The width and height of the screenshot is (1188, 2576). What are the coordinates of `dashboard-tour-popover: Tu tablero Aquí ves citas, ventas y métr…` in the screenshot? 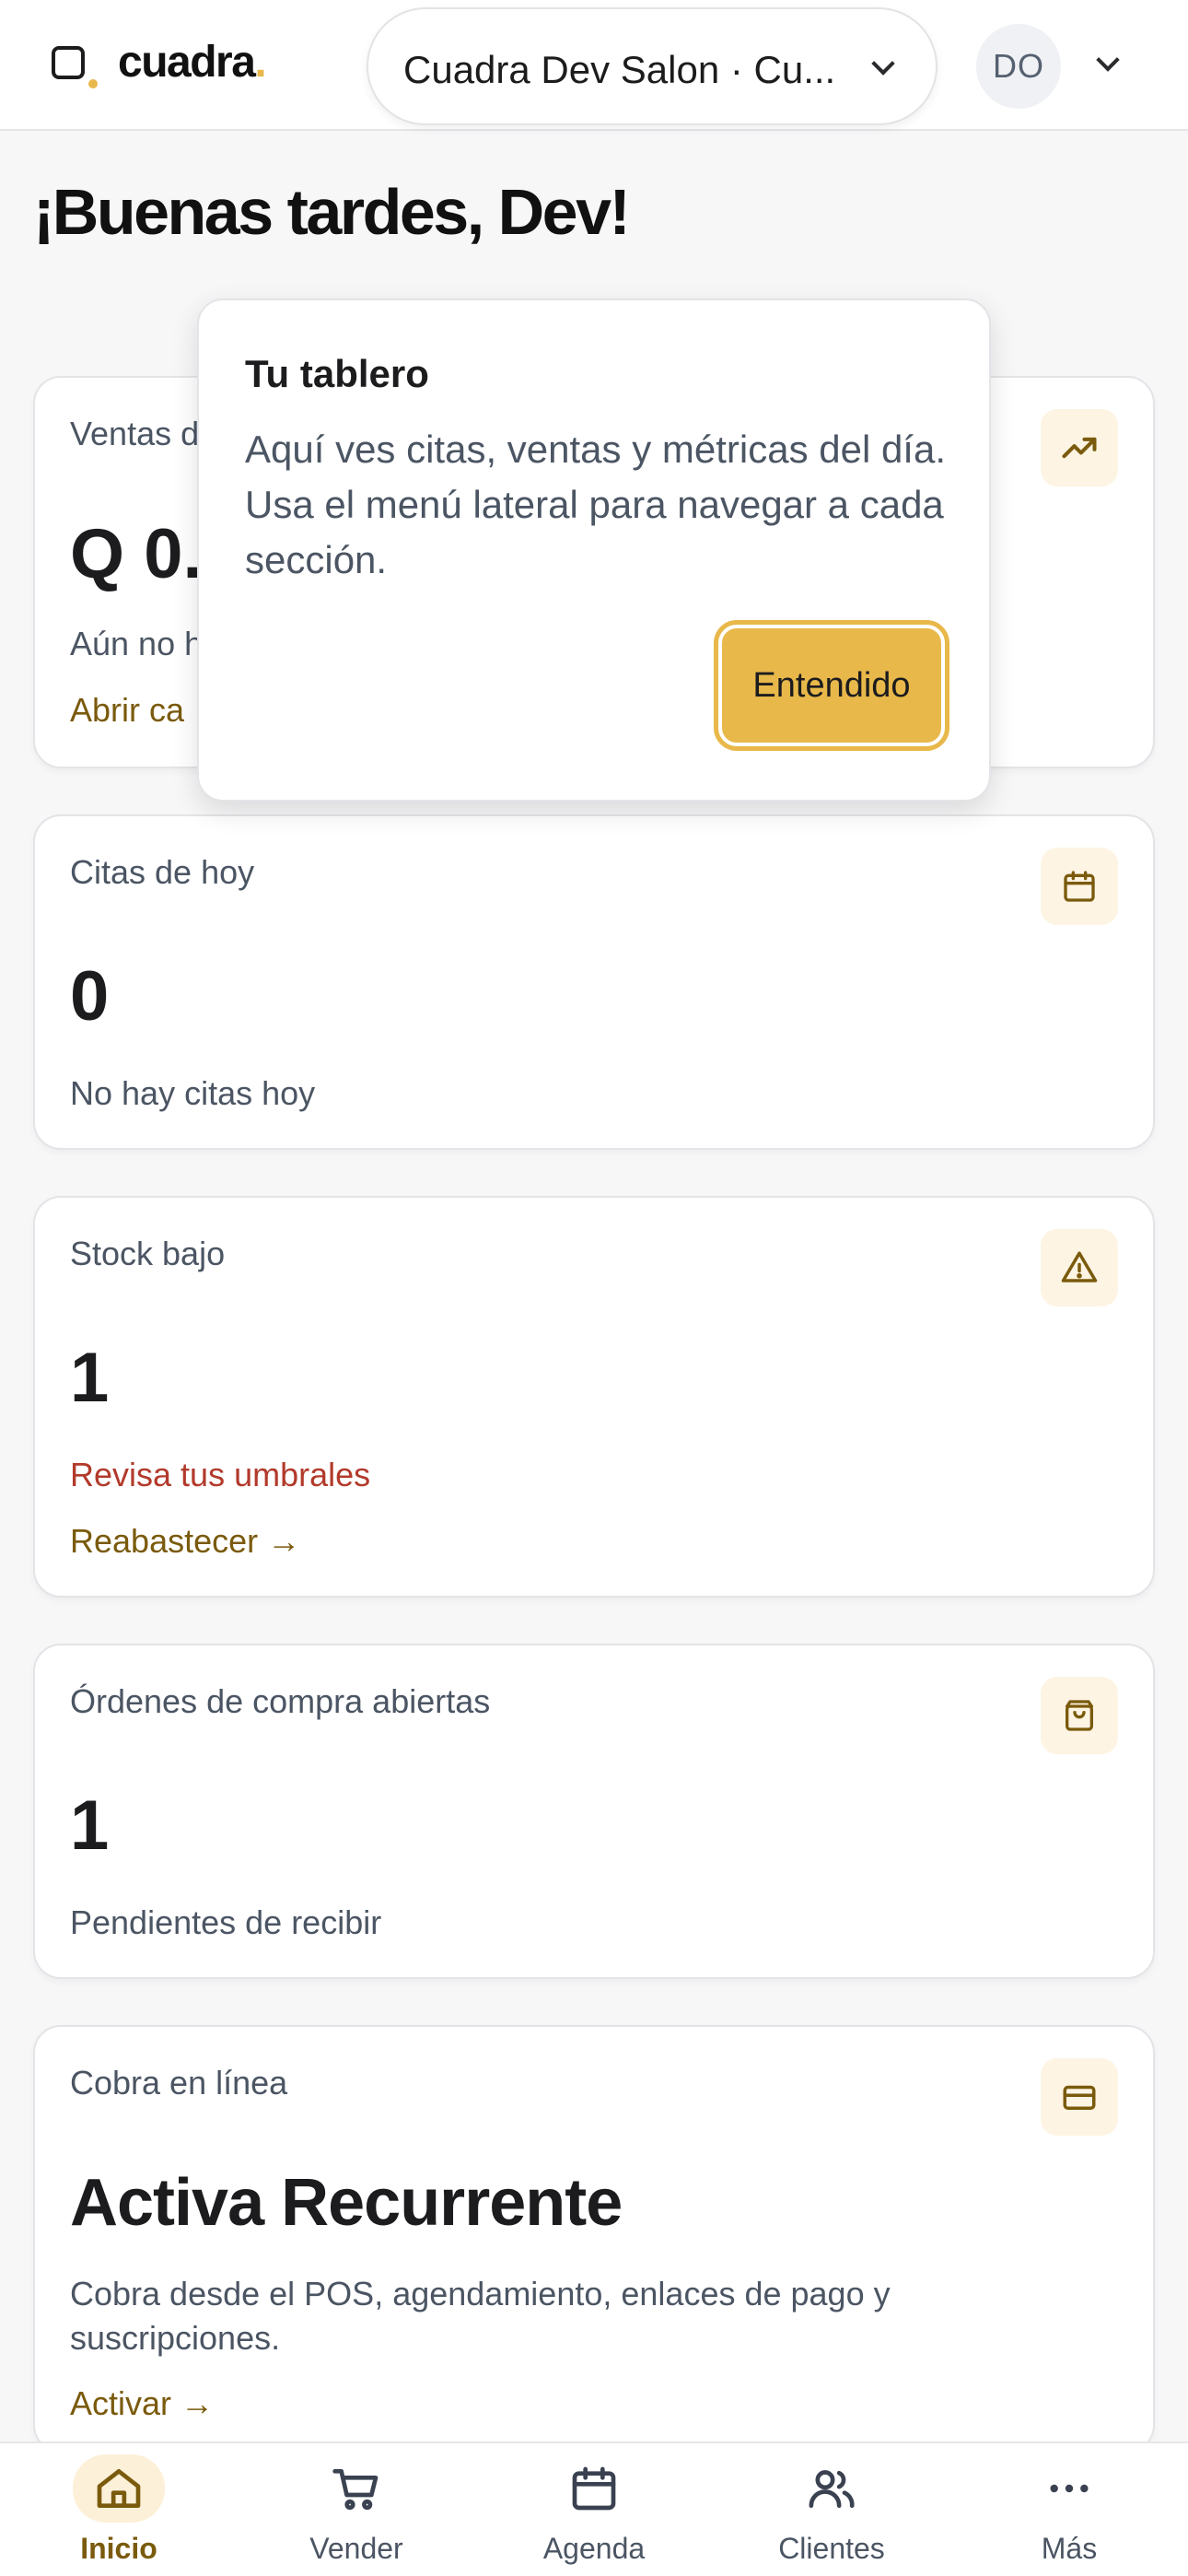 It's located at (594, 550).